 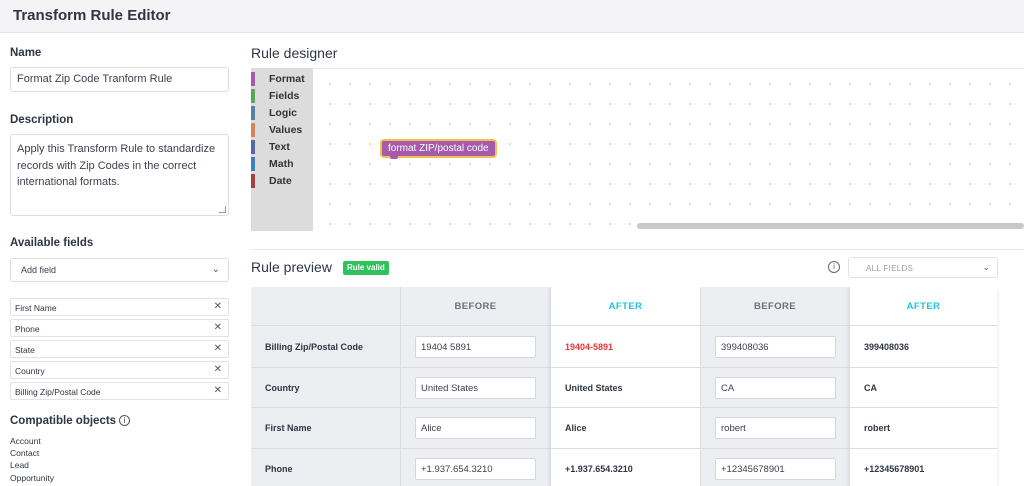 I want to click on after-value: robert, so click(x=877, y=428).